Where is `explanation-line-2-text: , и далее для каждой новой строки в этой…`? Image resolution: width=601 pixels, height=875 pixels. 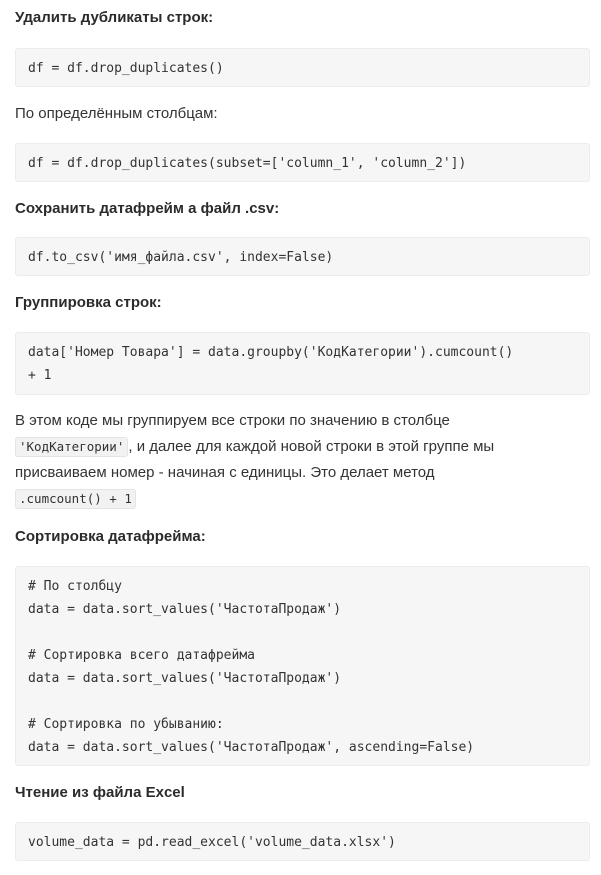 explanation-line-2-text: , и далее для каждой новой строки в этой… is located at coordinates (311, 446).